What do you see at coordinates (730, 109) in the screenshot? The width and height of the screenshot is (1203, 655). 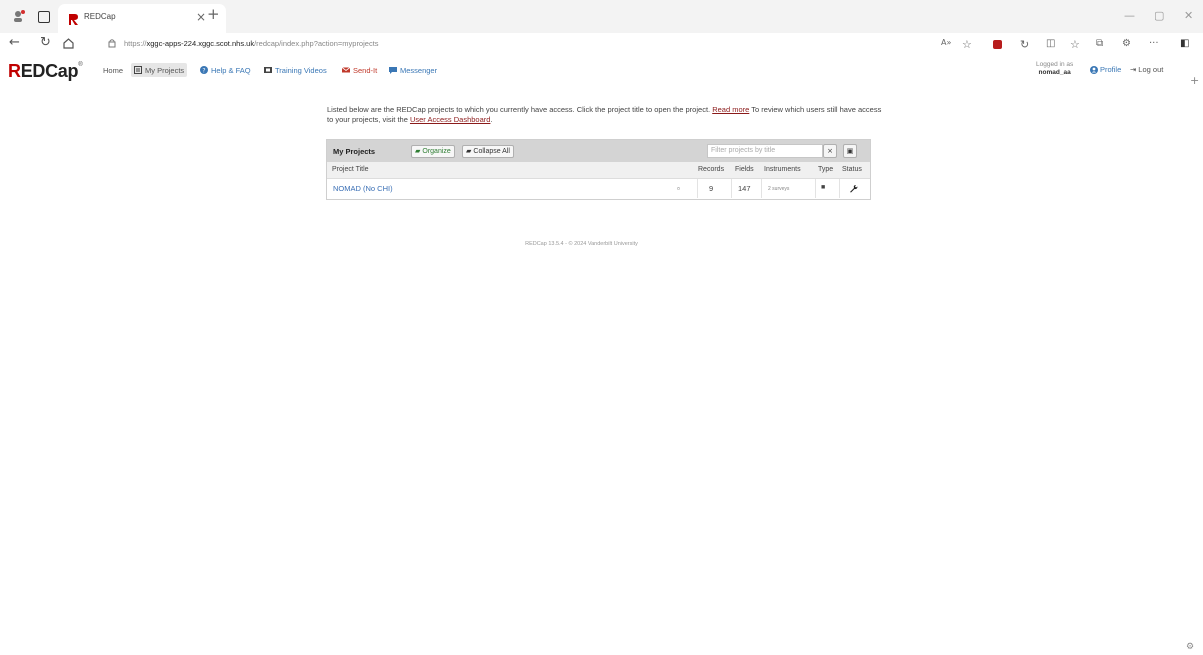 I see `read-more-link: Read more` at bounding box center [730, 109].